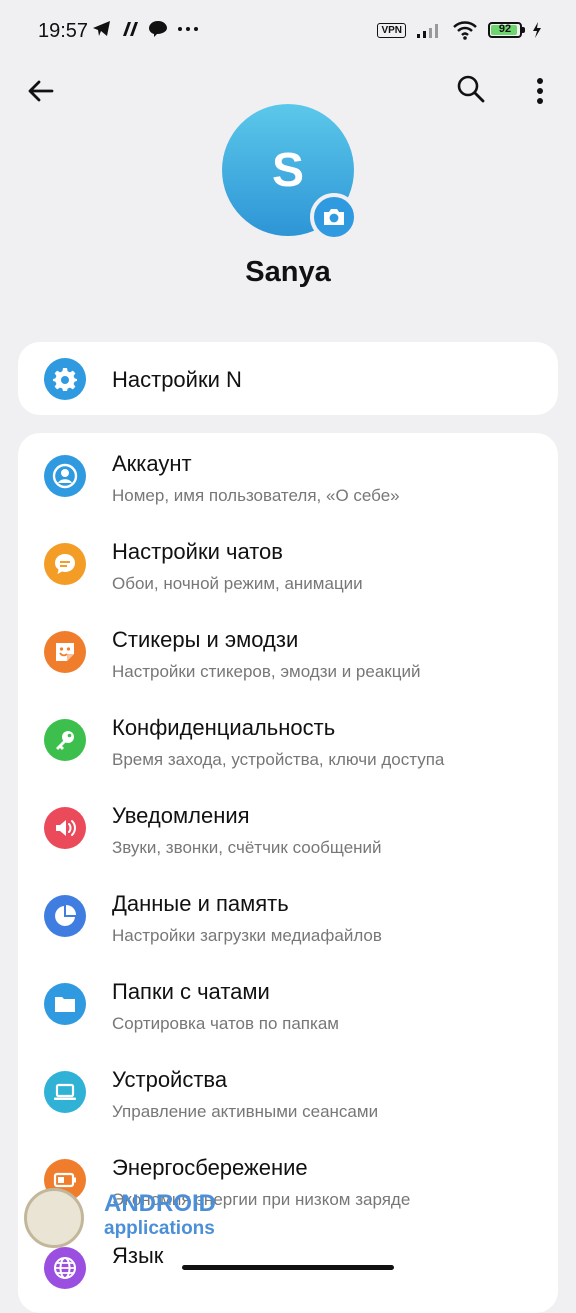 The width and height of the screenshot is (576, 1313). I want to click on notifications-title: Уведомления, so click(181, 815).